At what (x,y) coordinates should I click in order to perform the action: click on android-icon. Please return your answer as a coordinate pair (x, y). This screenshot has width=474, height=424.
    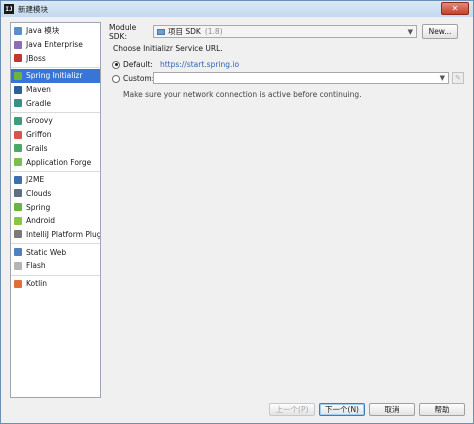
    Looking at the image, I should click on (18, 220).